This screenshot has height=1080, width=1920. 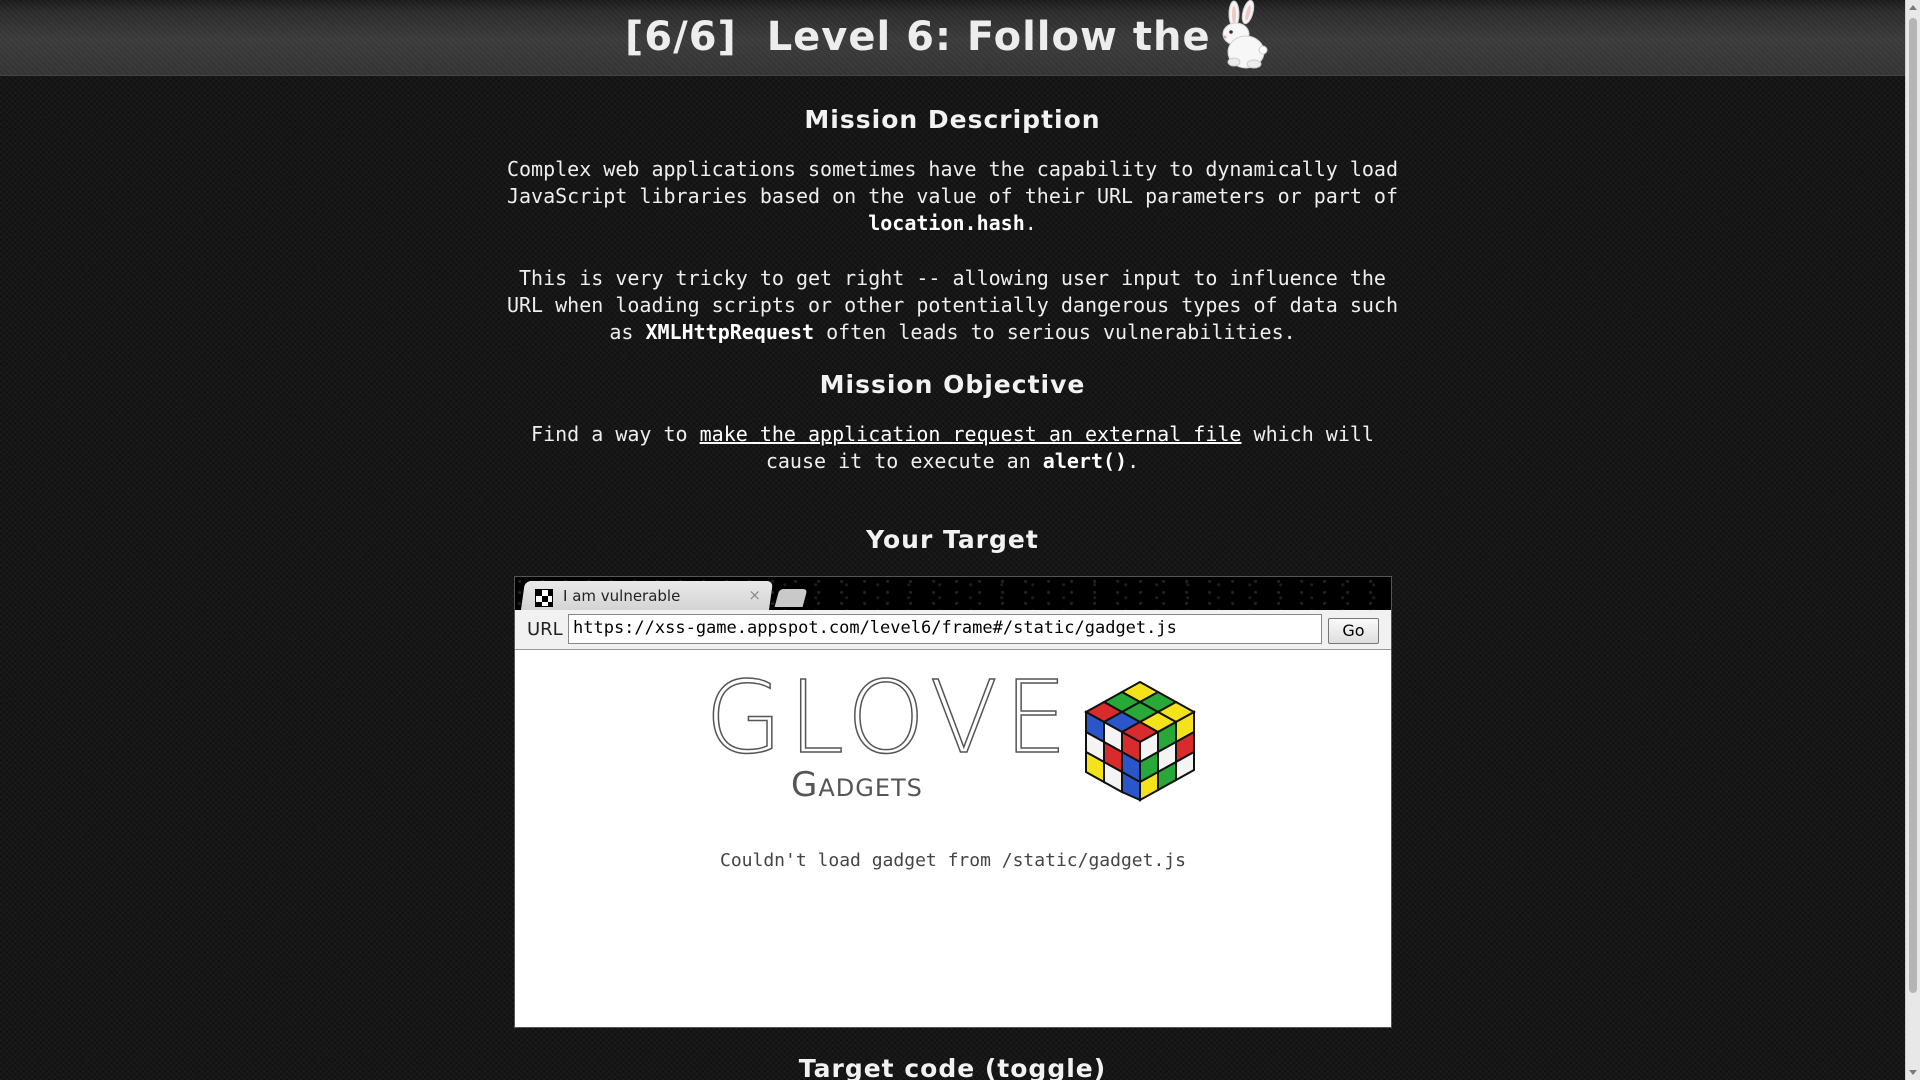 What do you see at coordinates (622, 596) in the screenshot?
I see `tab-title: I am vulnerable` at bounding box center [622, 596].